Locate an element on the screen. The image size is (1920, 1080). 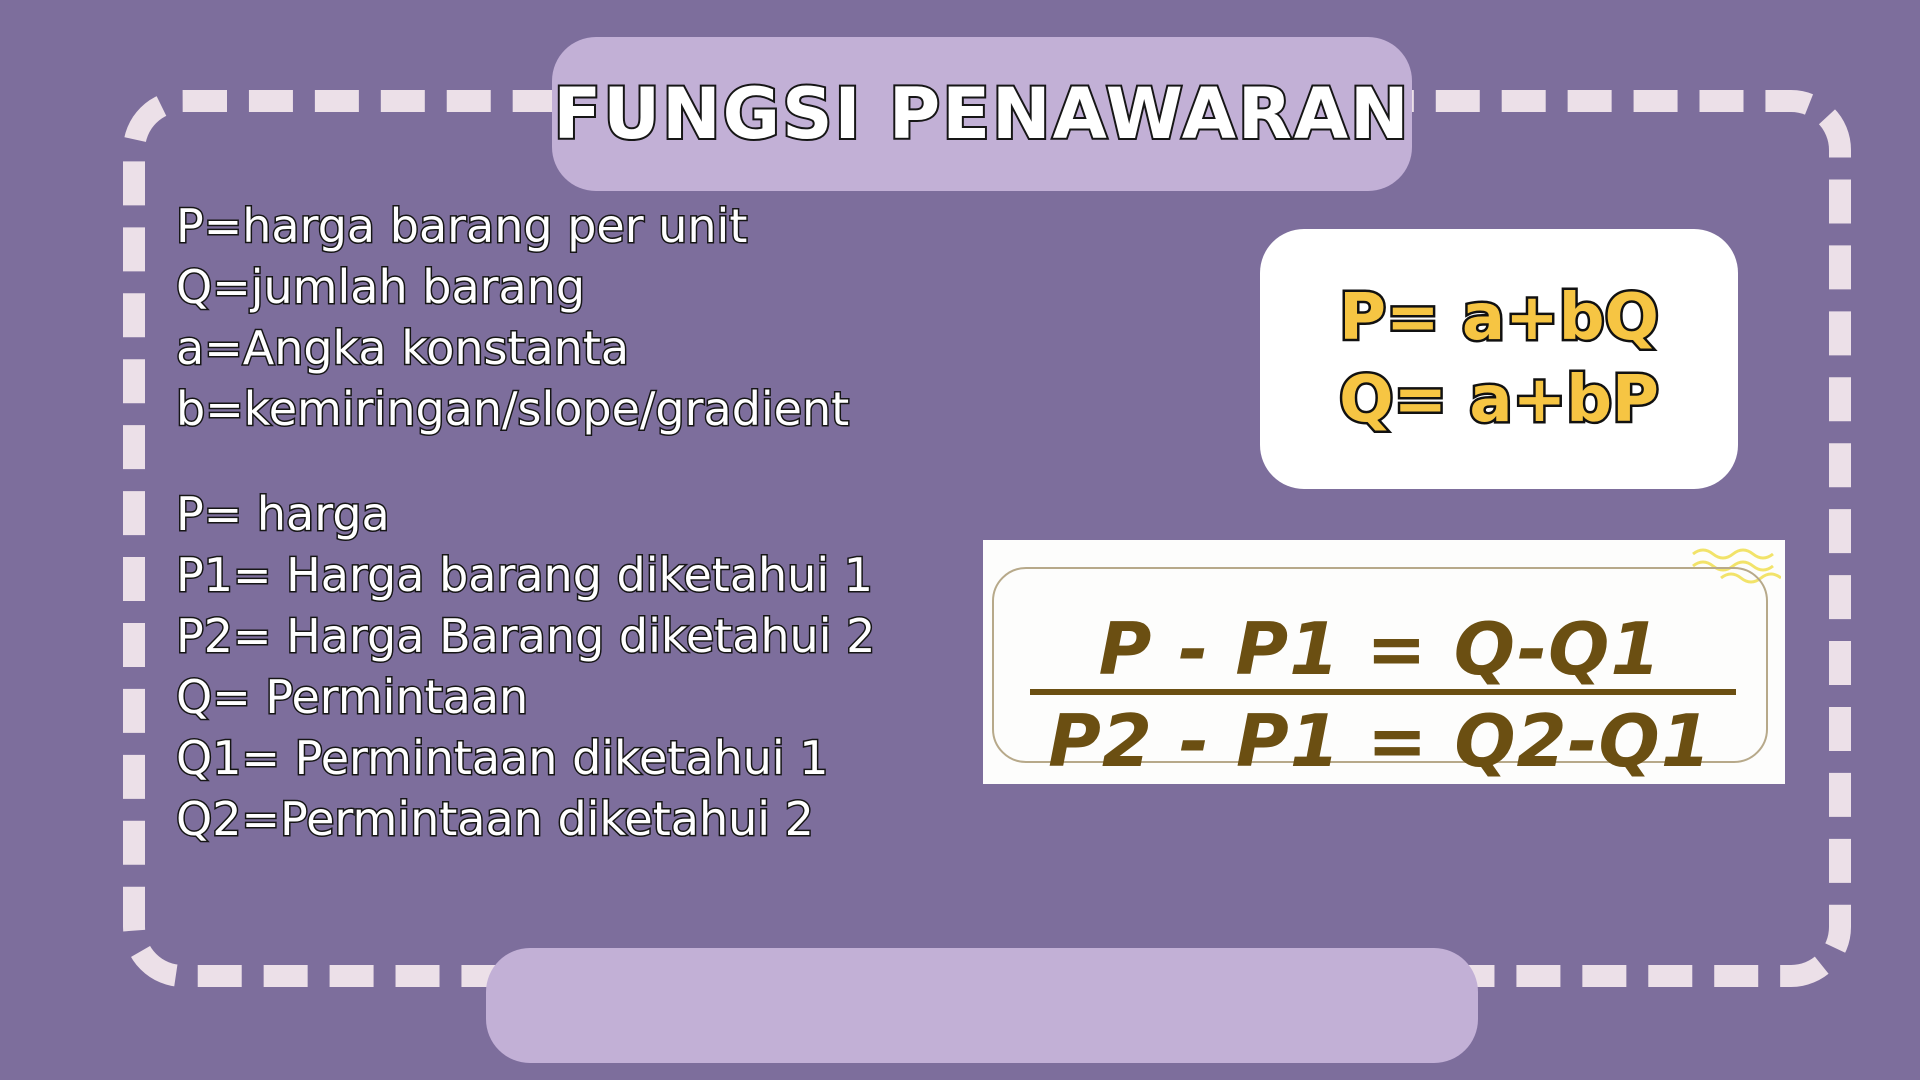
fraction-formula-panel: P - P1 = Q-Q1 P2 - P1 = Q2-Q1 is located at coordinates (1384, 662).